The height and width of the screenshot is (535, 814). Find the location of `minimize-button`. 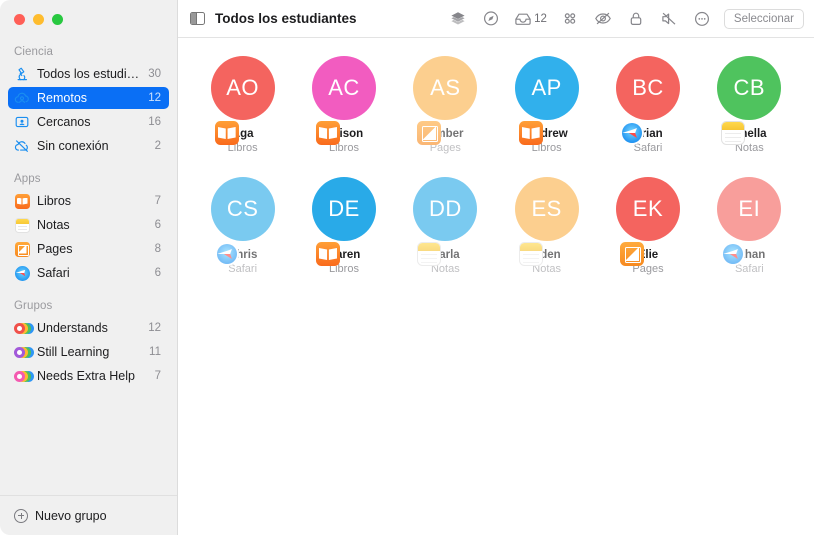

minimize-button is located at coordinates (38, 19).